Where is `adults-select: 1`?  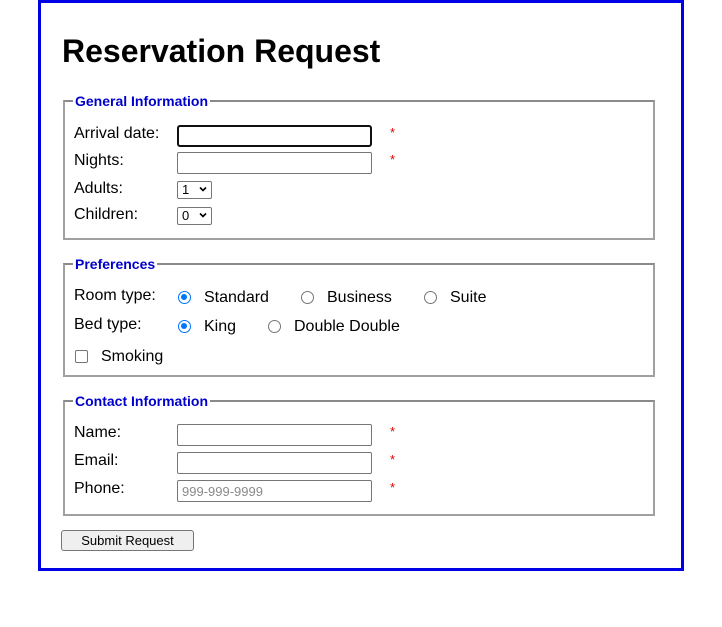 adults-select: 1 is located at coordinates (194, 190).